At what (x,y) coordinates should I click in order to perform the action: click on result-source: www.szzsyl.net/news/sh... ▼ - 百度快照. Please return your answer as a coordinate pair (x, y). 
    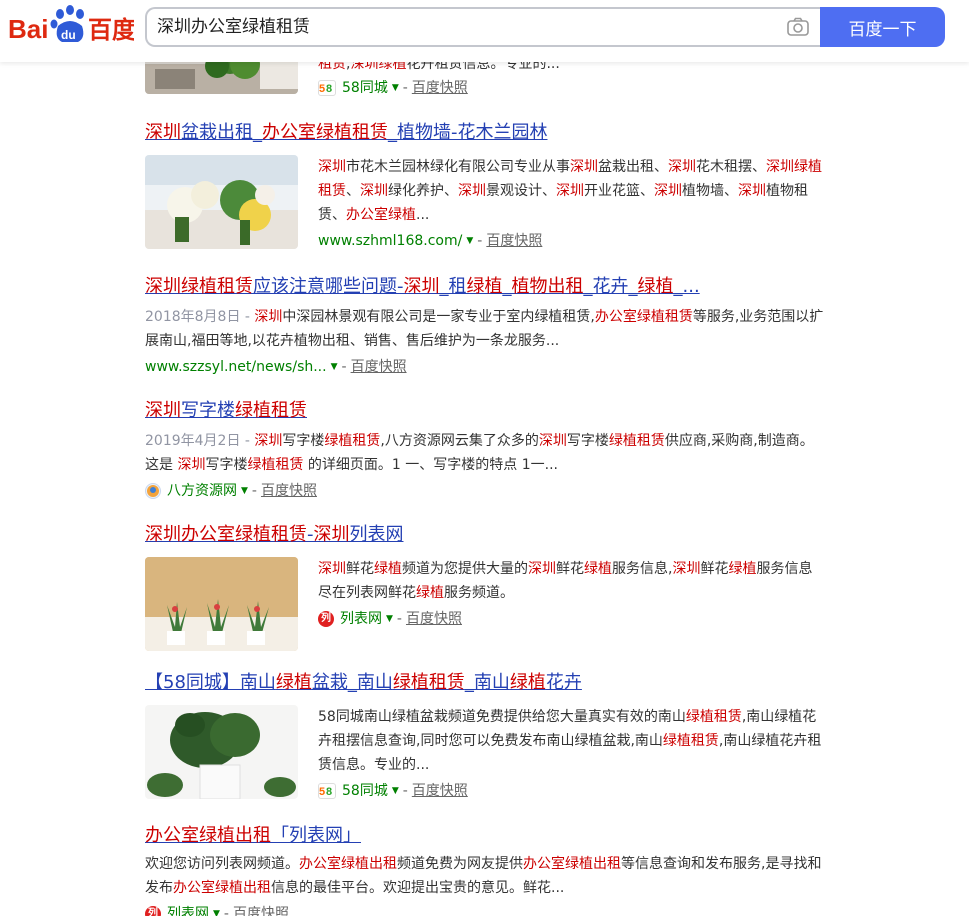
    Looking at the image, I should click on (485, 367).